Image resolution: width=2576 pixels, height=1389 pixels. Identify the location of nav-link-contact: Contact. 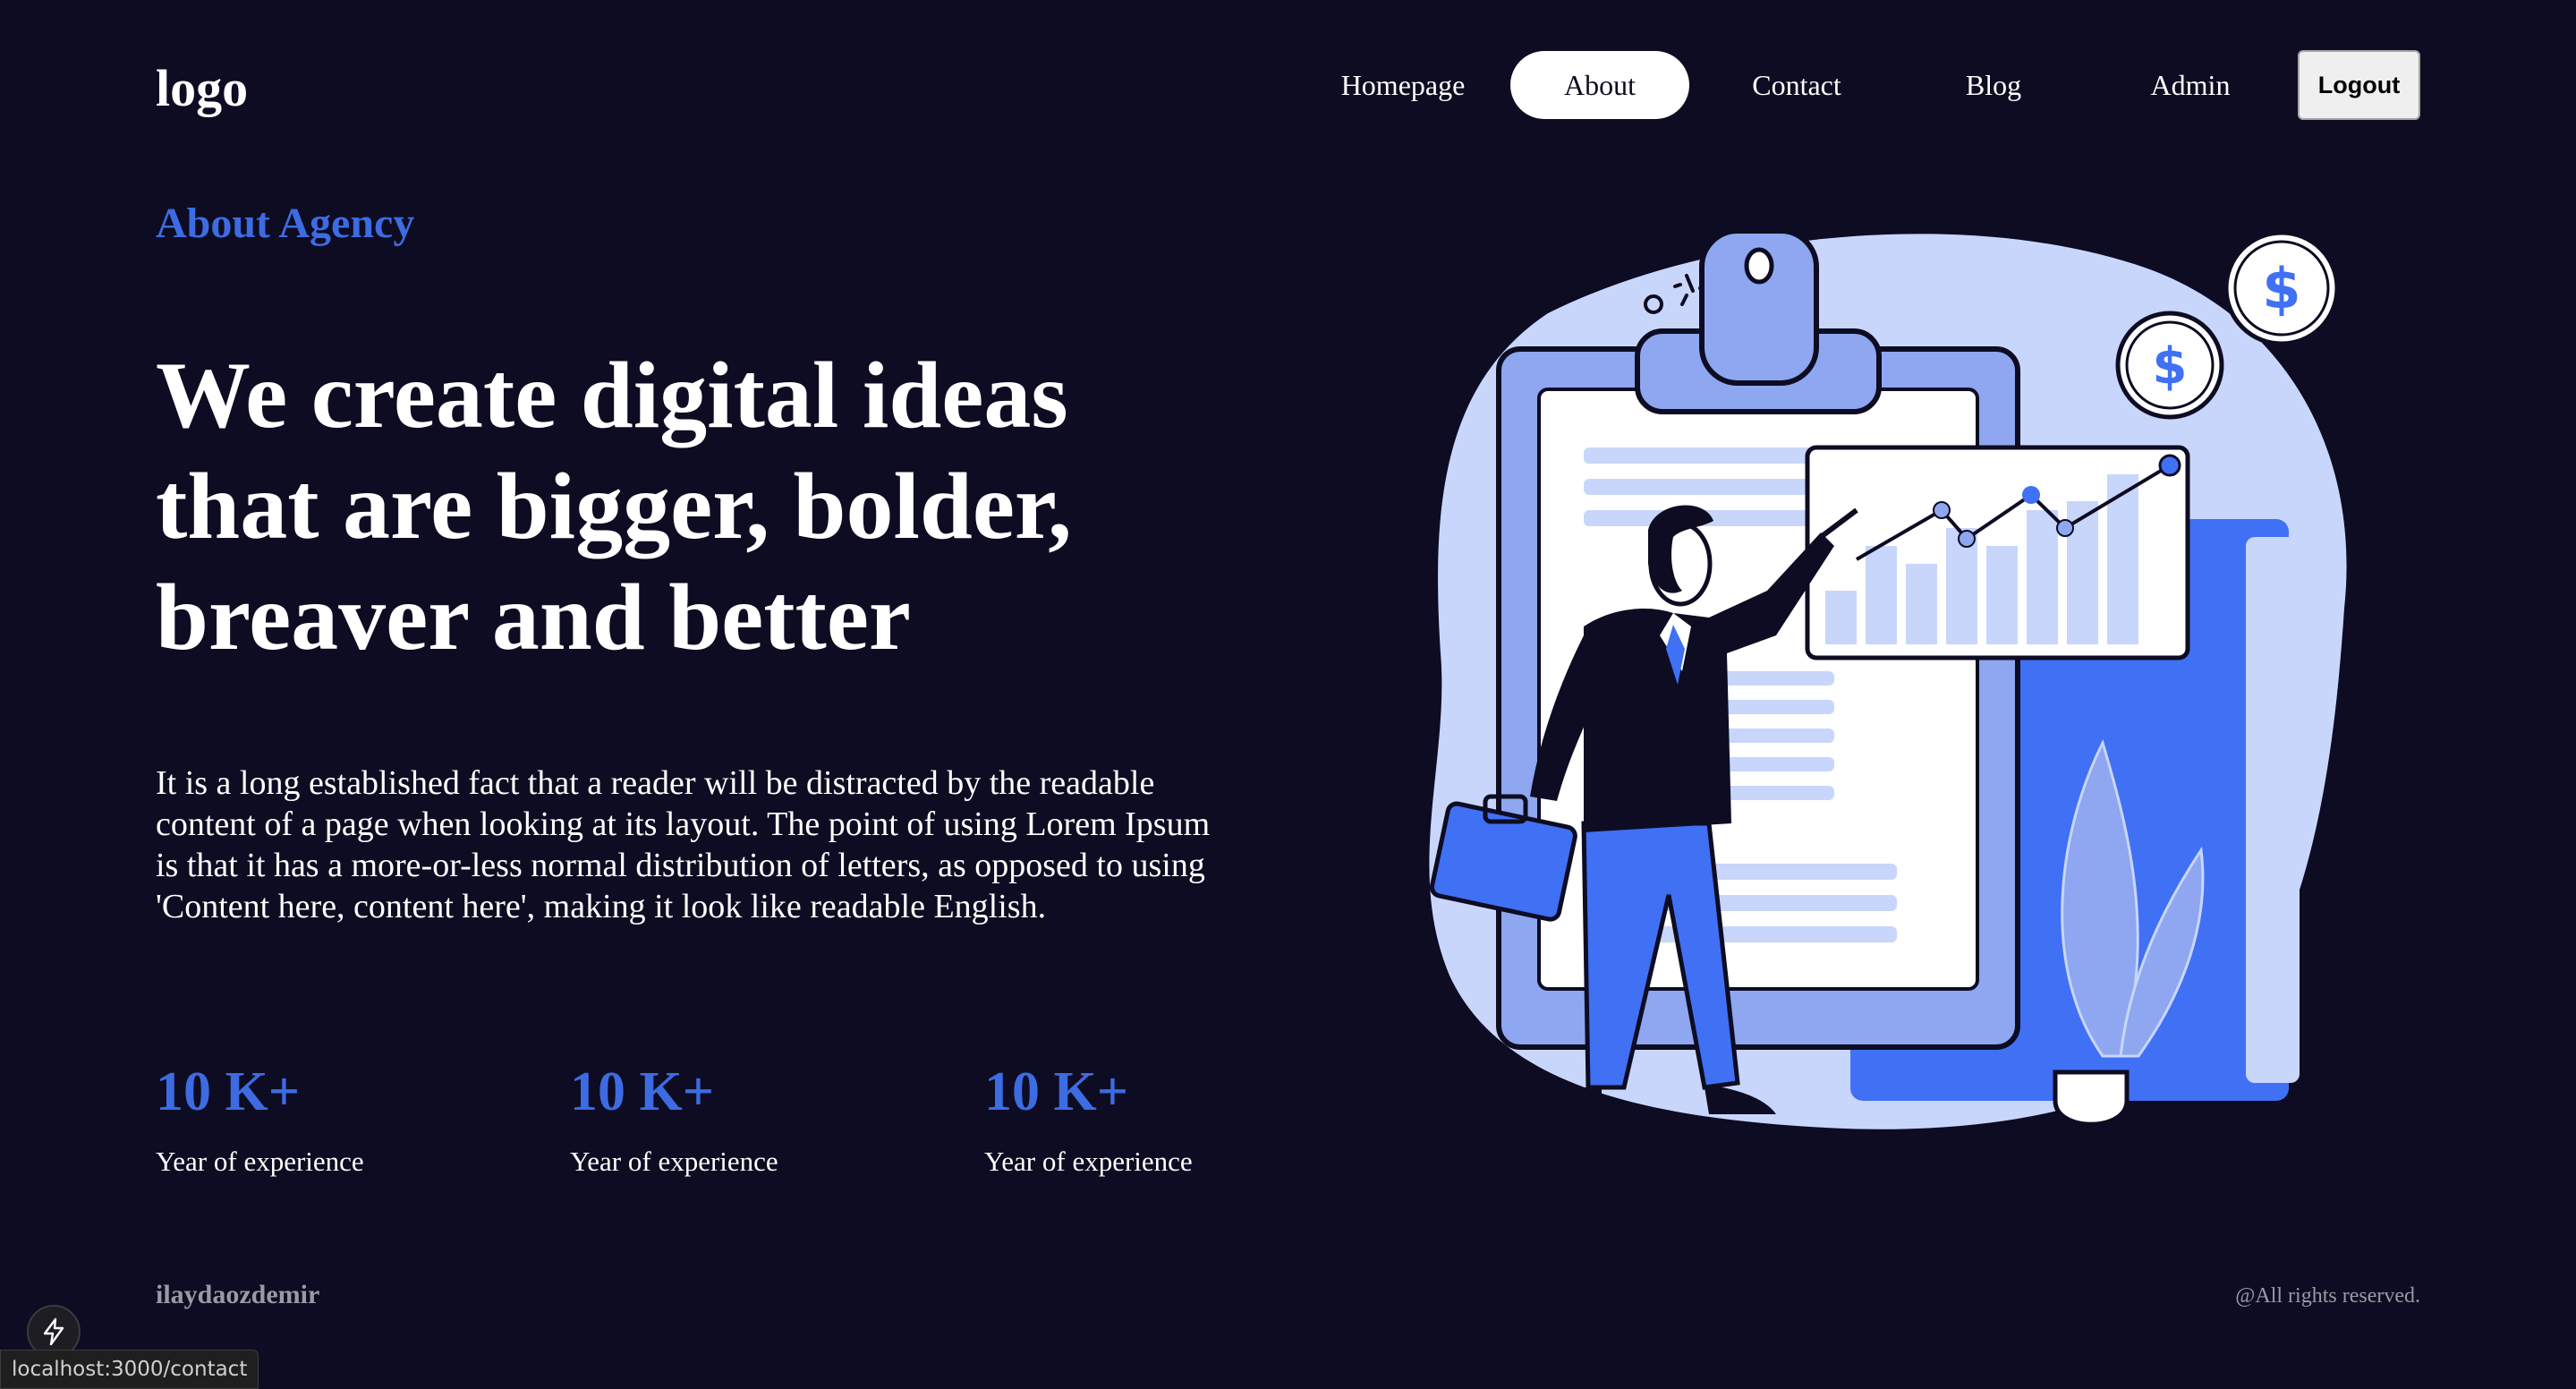
(1796, 85).